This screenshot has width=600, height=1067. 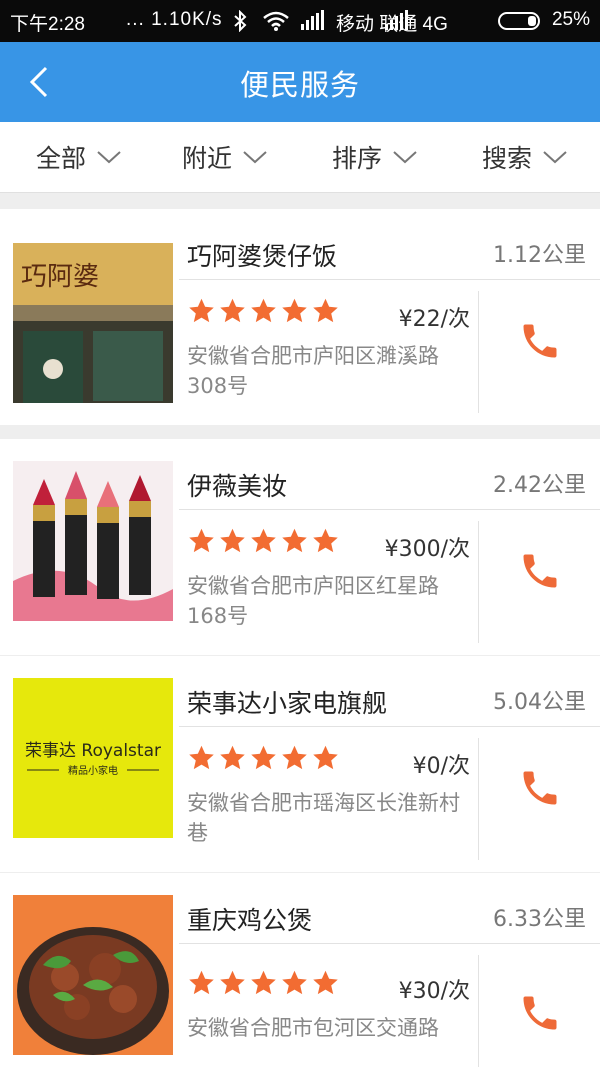 I want to click on app-header: 便民服务, so click(x=300, y=82).